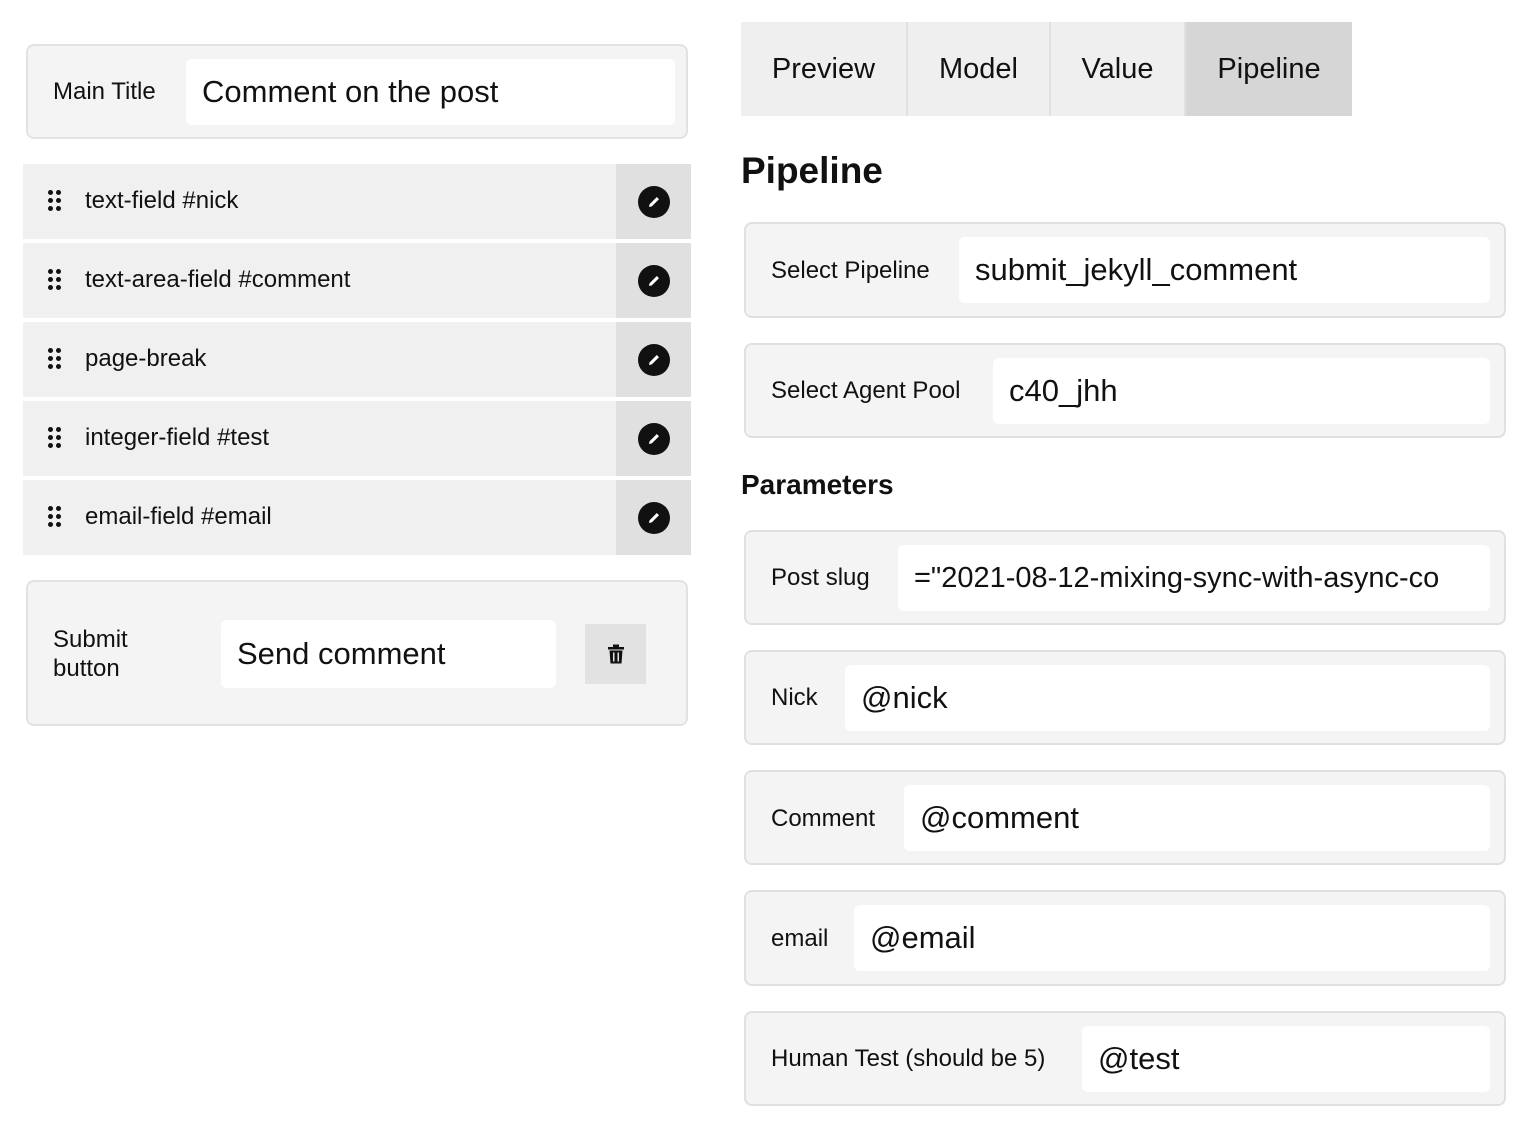  What do you see at coordinates (1172, 938) in the screenshot?
I see `param-email-input: @email` at bounding box center [1172, 938].